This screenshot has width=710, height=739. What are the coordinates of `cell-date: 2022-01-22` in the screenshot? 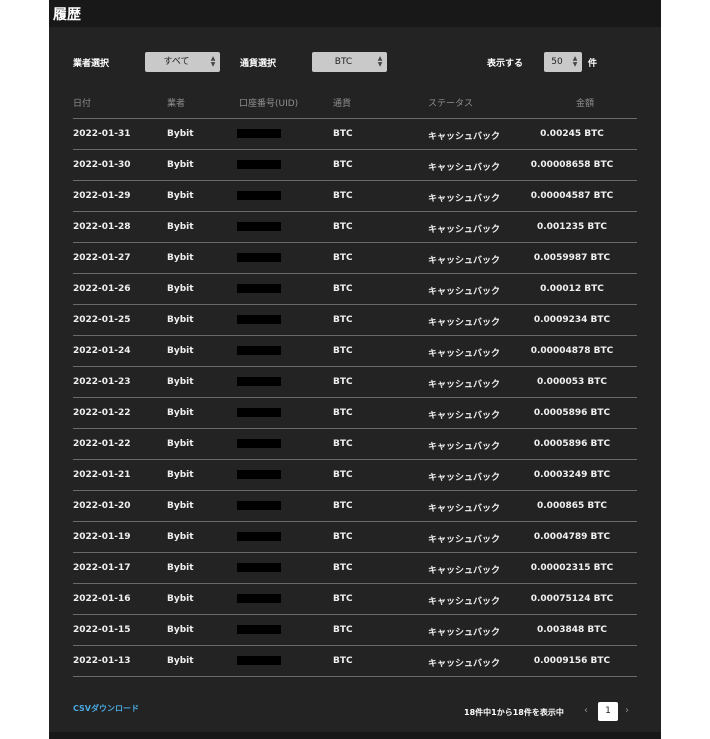 It's located at (102, 413).